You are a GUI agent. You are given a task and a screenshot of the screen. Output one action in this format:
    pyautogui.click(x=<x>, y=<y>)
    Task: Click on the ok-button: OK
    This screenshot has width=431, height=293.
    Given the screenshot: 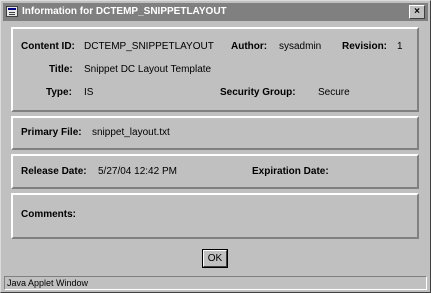 What is the action you would take?
    pyautogui.click(x=215, y=258)
    